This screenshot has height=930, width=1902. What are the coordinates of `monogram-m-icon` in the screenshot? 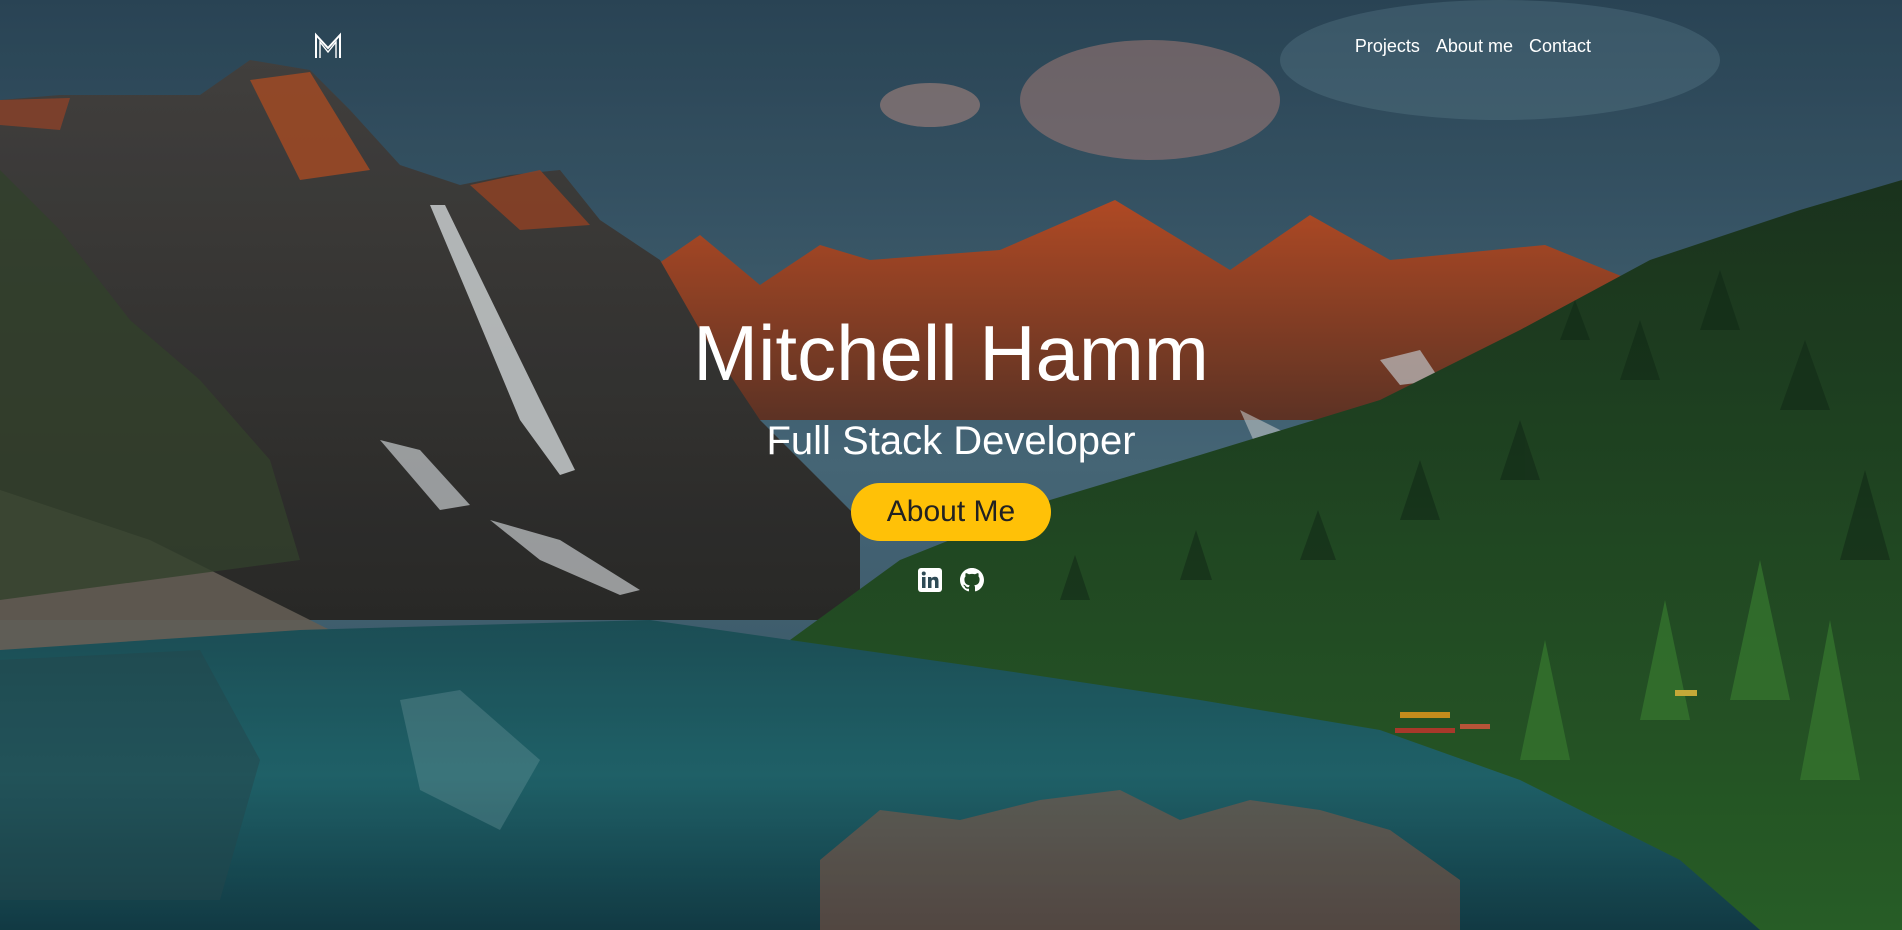 It's located at (328, 46).